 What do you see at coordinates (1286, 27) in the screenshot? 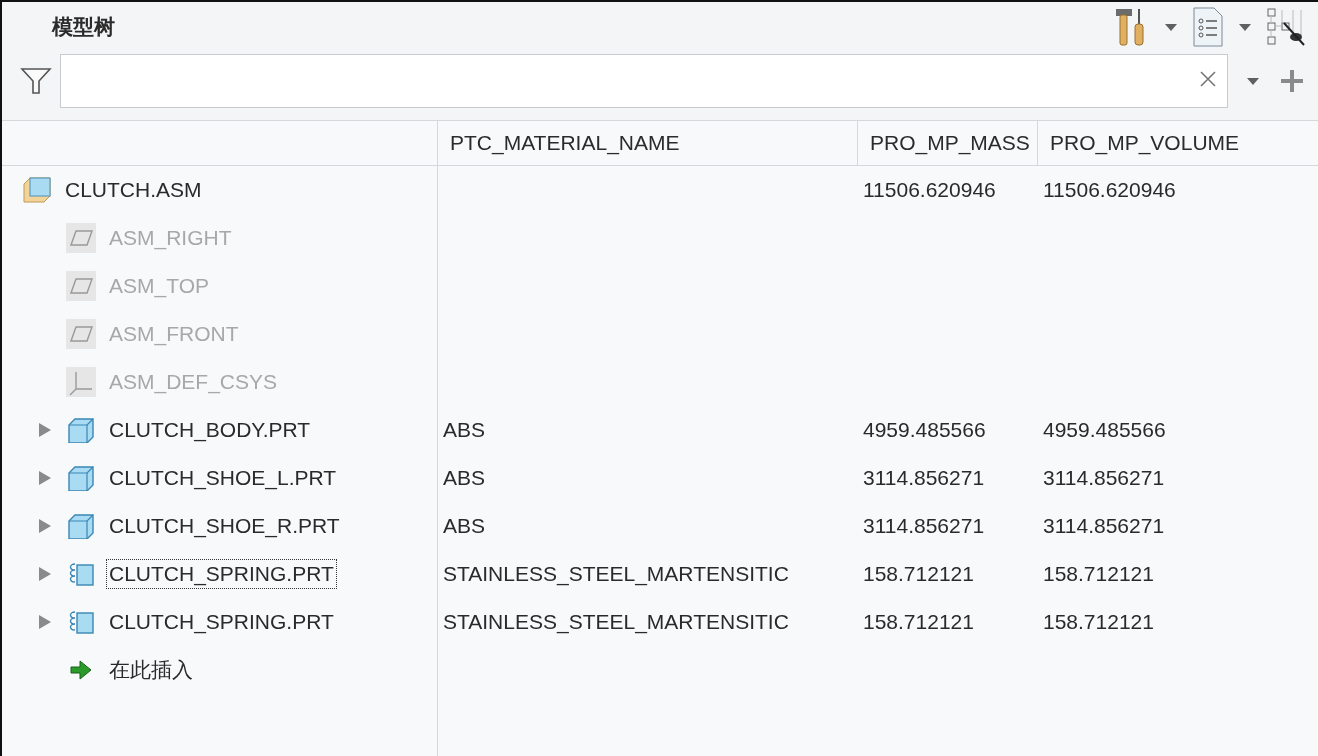
I see `tree-visibility-icon` at bounding box center [1286, 27].